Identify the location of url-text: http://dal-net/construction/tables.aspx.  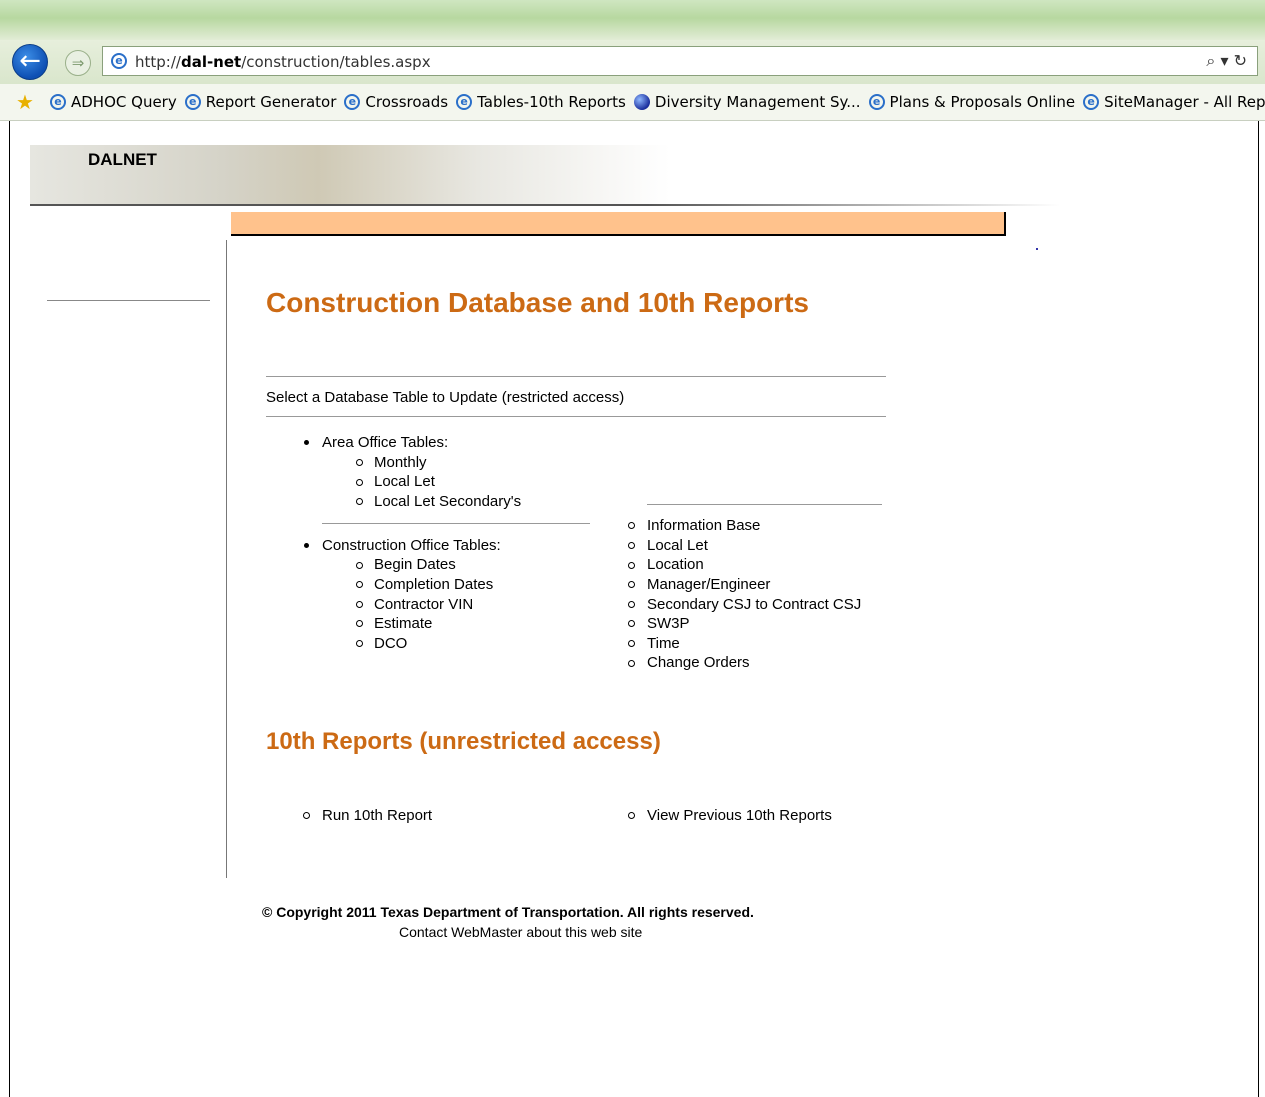
(283, 62).